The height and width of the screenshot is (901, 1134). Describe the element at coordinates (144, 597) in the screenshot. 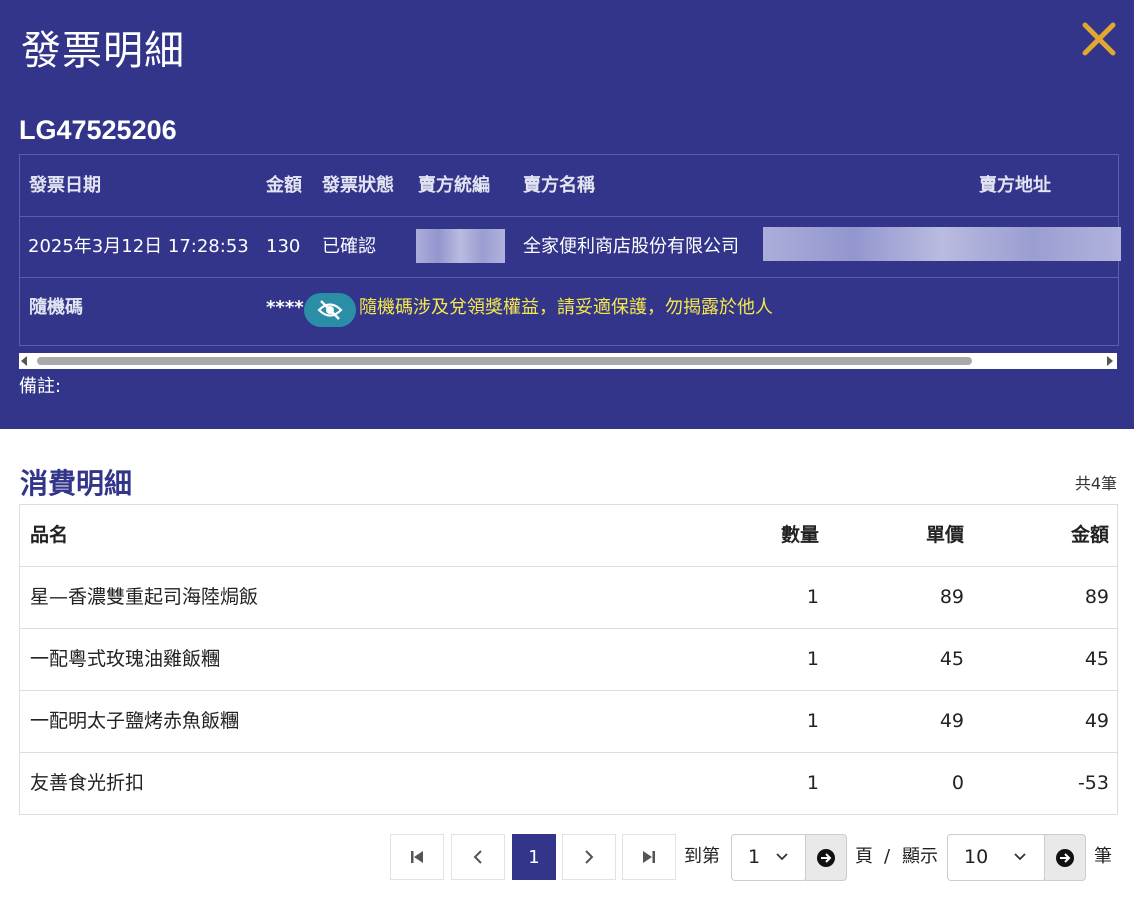

I see `item-name: 星—香濃雙重起司海陸焗飯` at that location.